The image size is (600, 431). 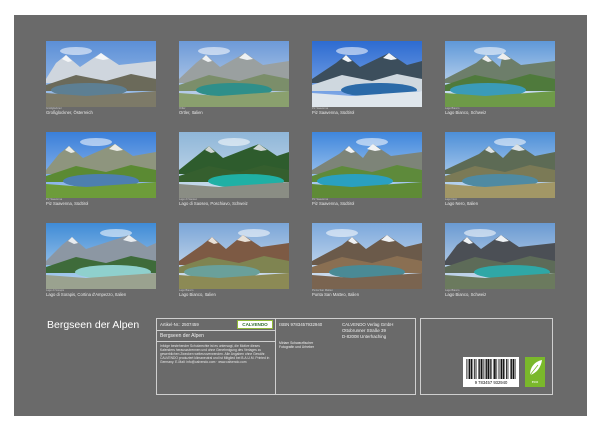 I want to click on photo-tile: Lago Bianco Lago Bianco, Italien, so click(x=234, y=263).